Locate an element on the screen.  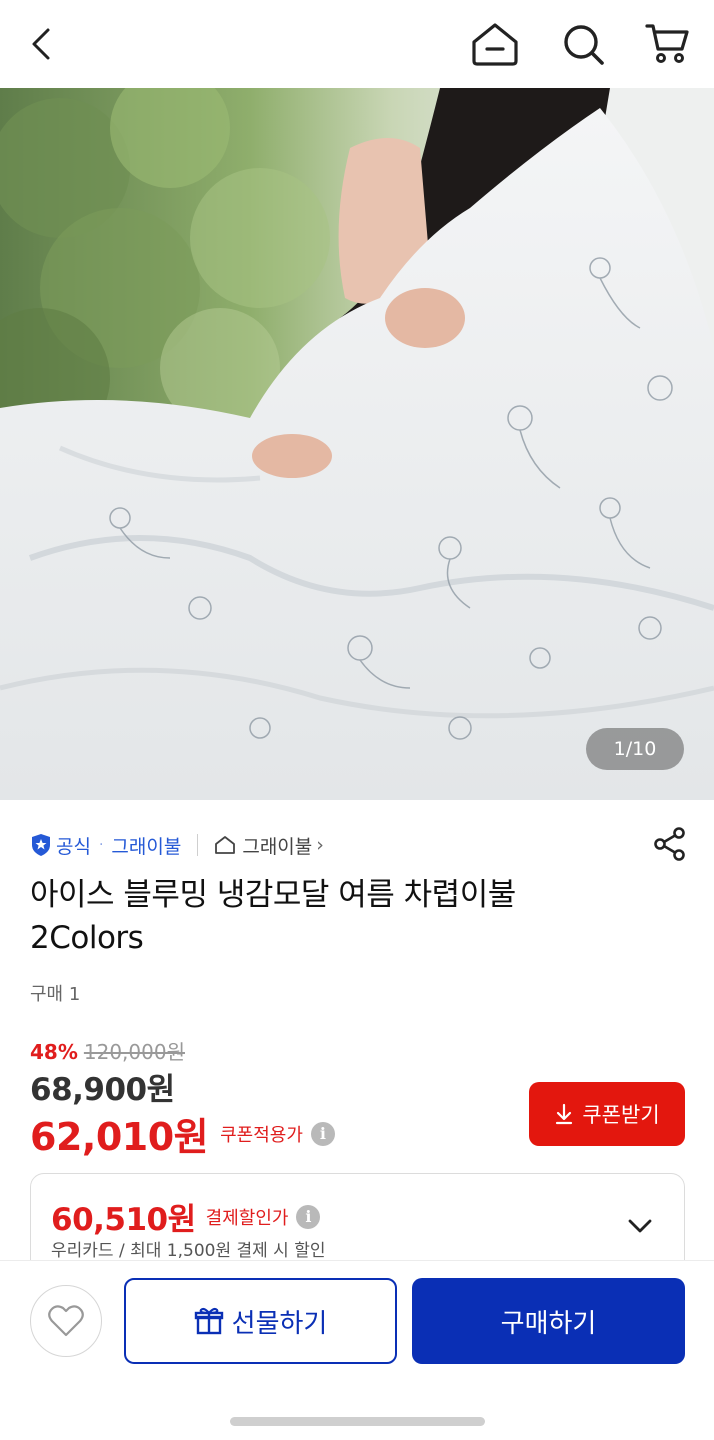
home-button is located at coordinates (495, 44).